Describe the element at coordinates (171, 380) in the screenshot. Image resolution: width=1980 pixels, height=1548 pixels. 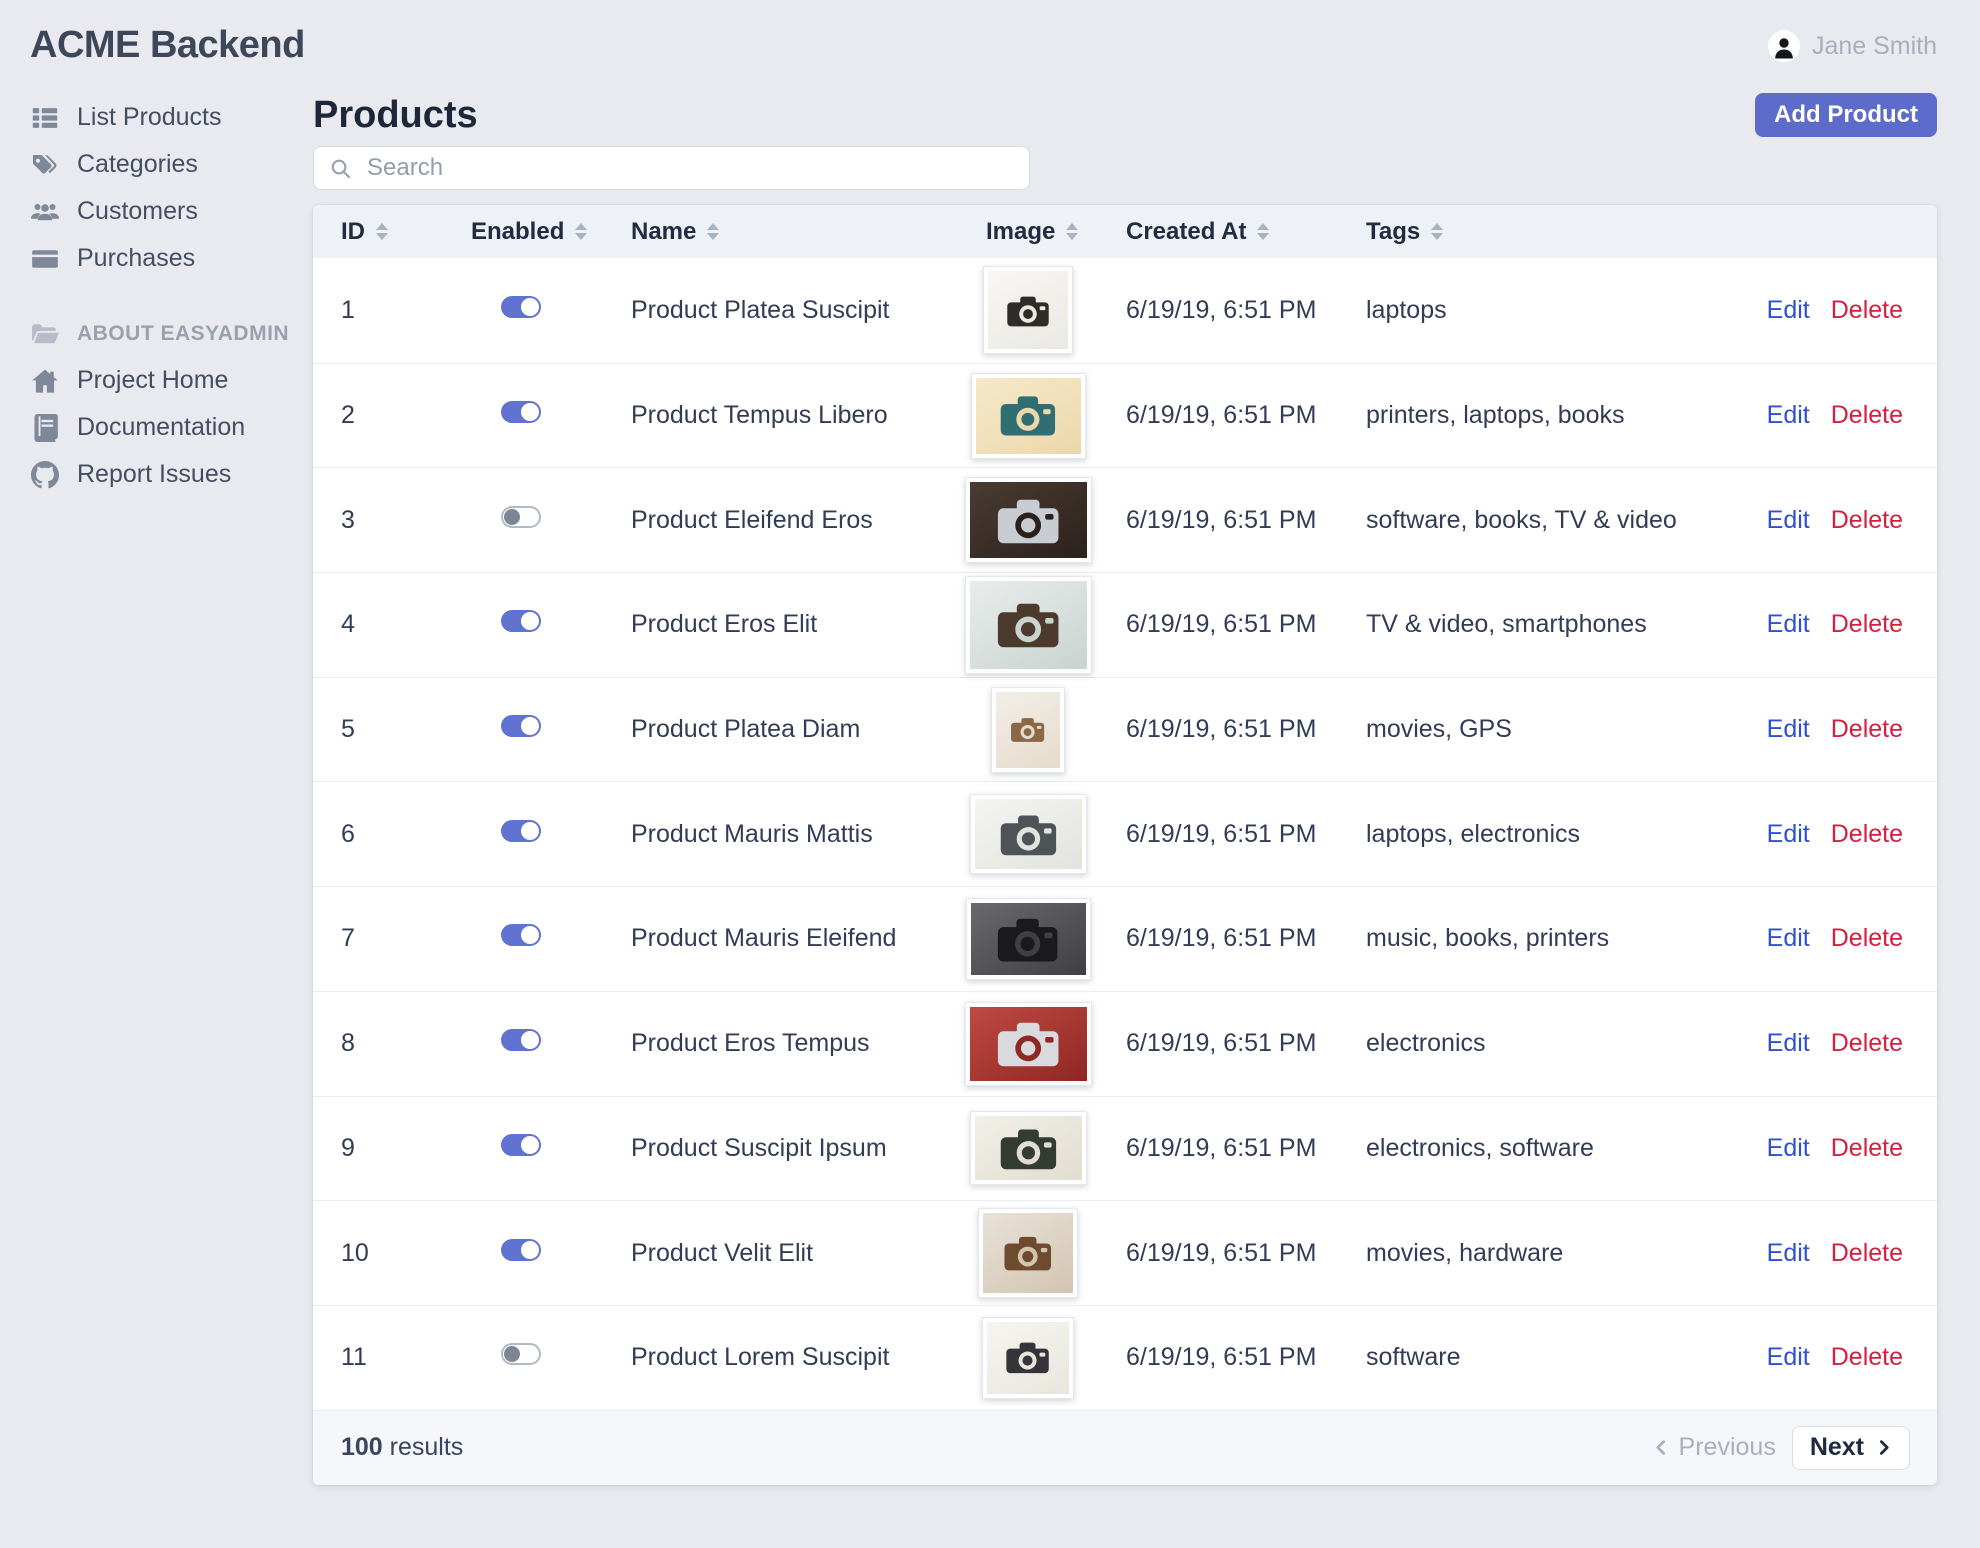
I see `sidebar-item-project-home: Project Home` at that location.